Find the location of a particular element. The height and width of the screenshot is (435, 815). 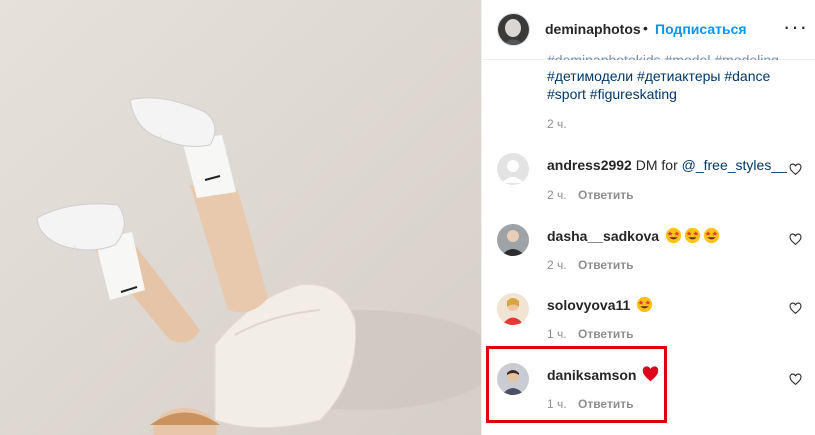

more-options-icon: ··· is located at coordinates (795, 27).